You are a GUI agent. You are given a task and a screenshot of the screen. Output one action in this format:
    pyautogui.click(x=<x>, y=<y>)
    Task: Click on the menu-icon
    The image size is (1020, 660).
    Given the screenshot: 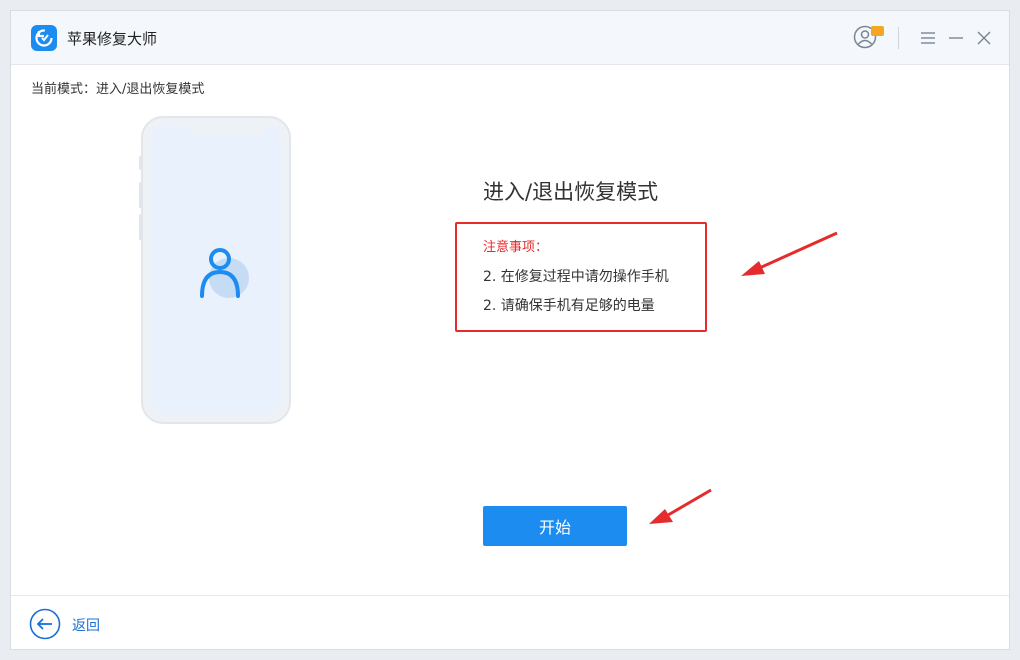 What is the action you would take?
    pyautogui.click(x=928, y=38)
    